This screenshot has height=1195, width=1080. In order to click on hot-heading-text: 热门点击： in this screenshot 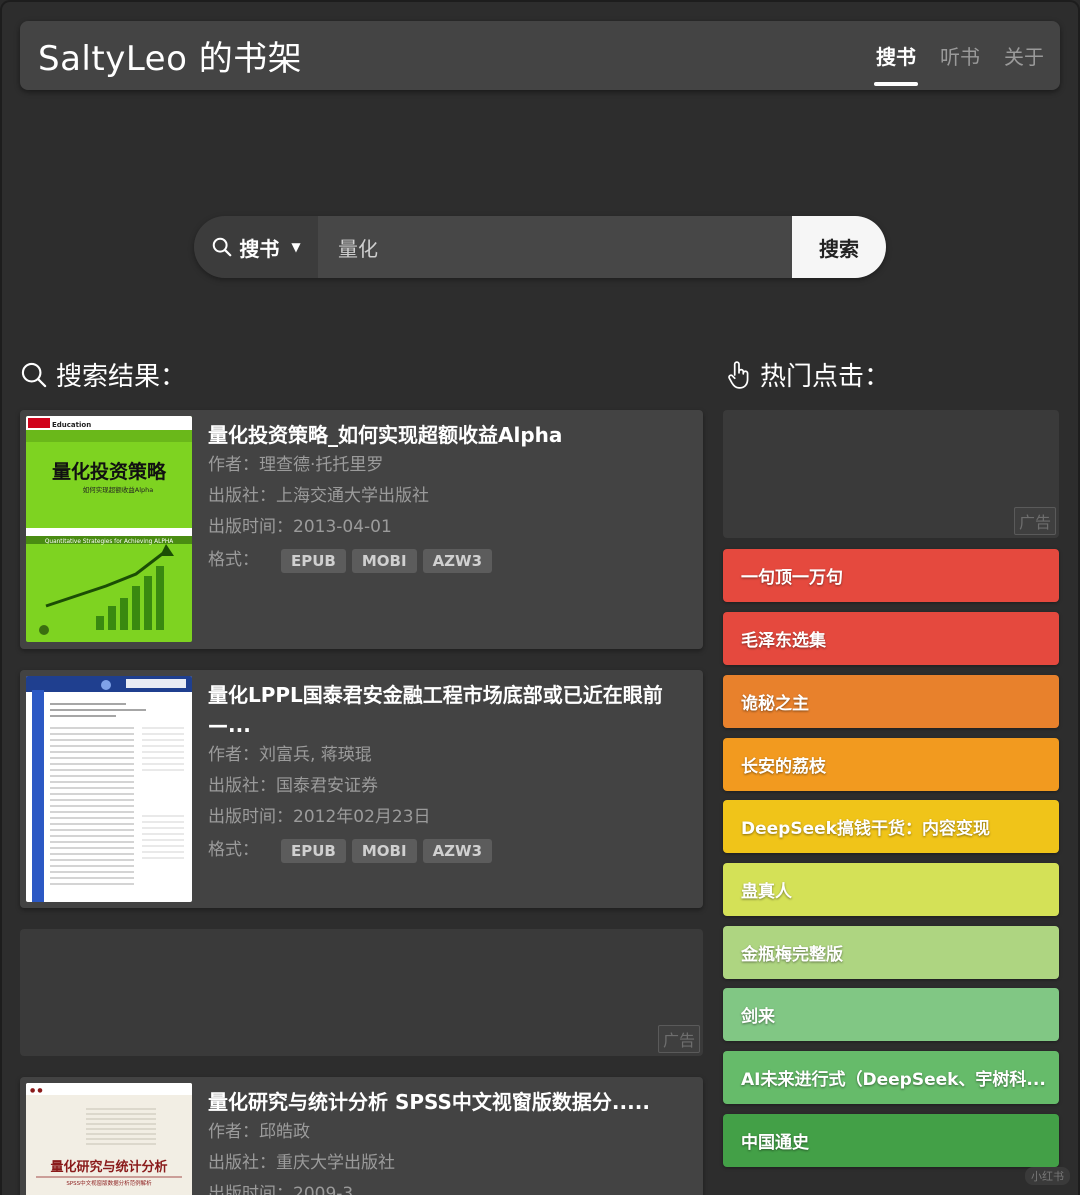, I will do `click(825, 377)`.